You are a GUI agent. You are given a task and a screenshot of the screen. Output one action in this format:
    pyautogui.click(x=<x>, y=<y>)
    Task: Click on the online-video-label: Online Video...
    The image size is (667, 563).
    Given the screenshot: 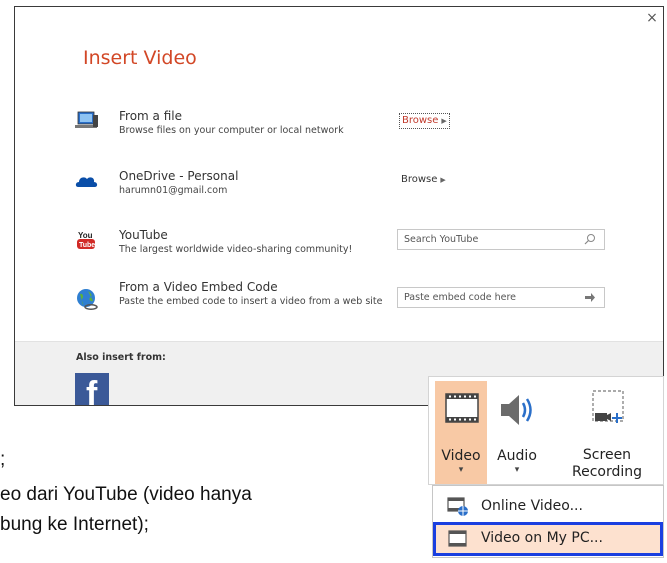 What is the action you would take?
    pyautogui.click(x=532, y=506)
    